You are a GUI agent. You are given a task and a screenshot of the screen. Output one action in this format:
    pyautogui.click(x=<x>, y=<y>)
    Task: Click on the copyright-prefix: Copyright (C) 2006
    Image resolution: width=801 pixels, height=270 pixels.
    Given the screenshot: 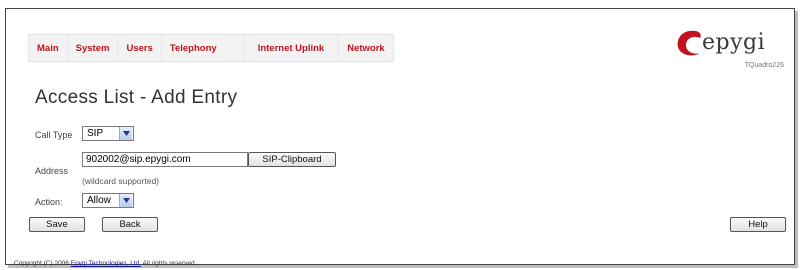 What is the action you would take?
    pyautogui.click(x=42, y=263)
    